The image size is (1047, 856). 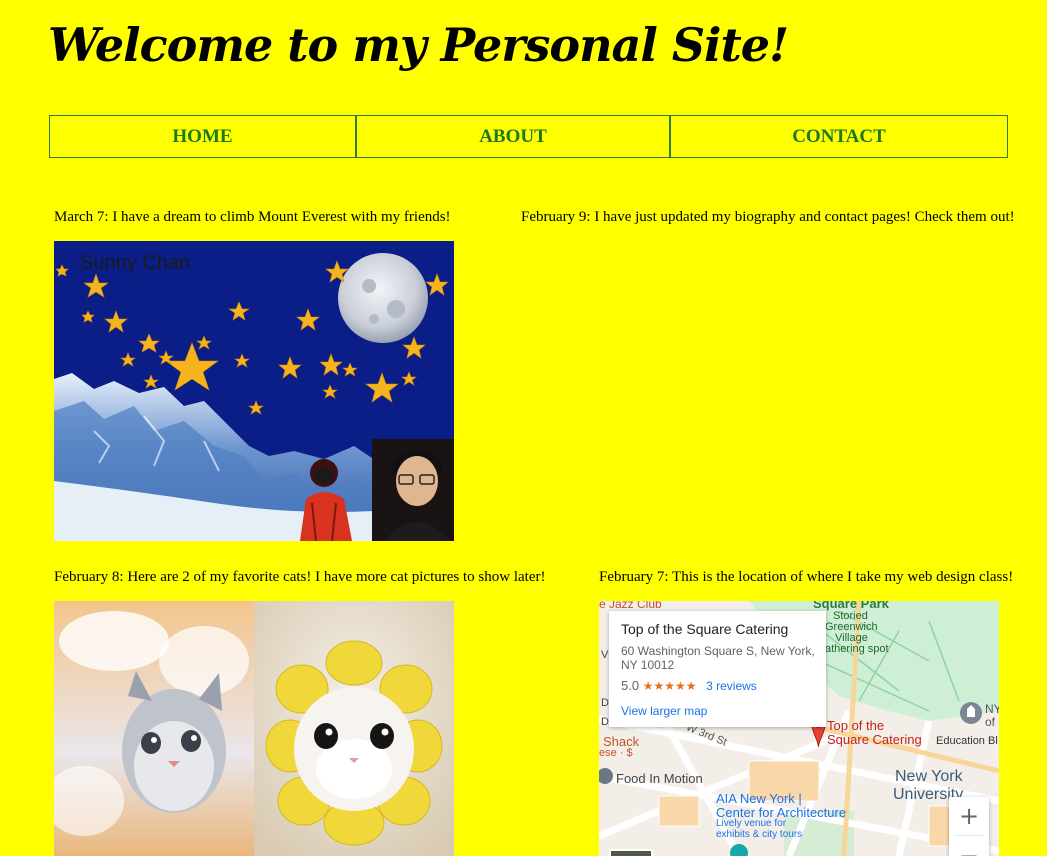 What do you see at coordinates (669, 686) in the screenshot?
I see `star-rating-icon: ★★★★★` at bounding box center [669, 686].